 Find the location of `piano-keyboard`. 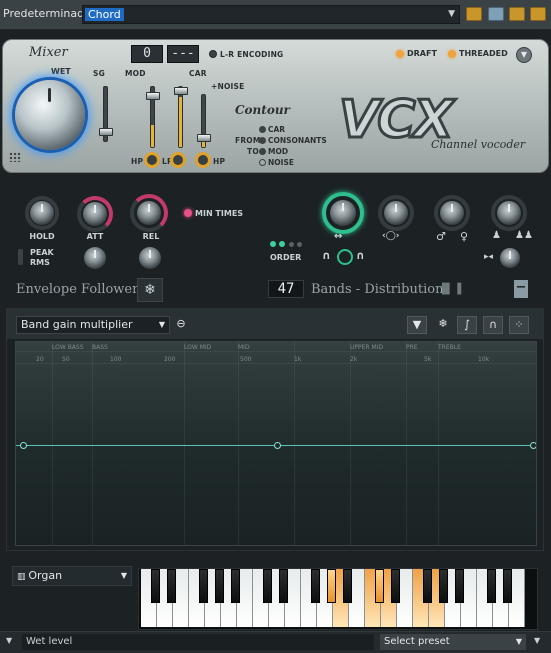

piano-keyboard is located at coordinates (338, 599).